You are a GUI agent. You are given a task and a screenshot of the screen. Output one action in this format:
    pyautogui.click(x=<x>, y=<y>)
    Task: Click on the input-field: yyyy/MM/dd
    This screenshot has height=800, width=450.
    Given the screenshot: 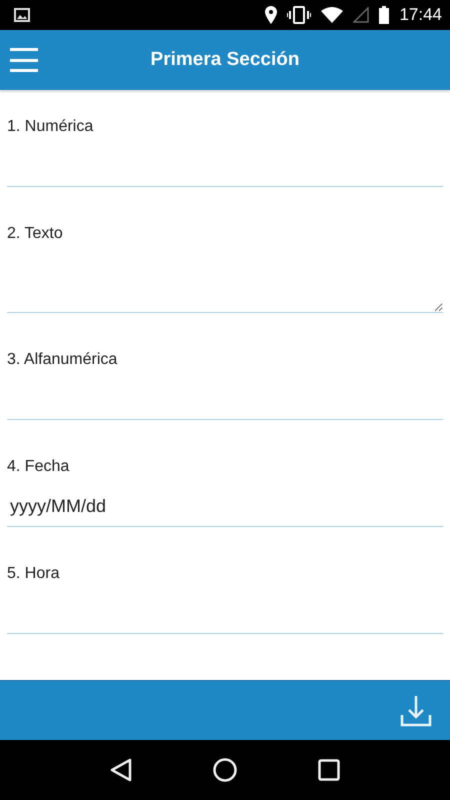 What is the action you would take?
    pyautogui.click(x=225, y=502)
    